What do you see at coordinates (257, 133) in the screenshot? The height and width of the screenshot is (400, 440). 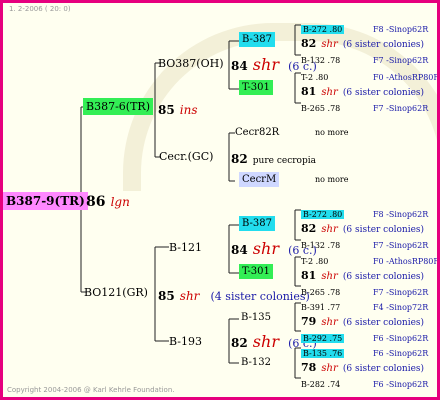 I see `node-cecr82r: Cecr82R` at bounding box center [257, 133].